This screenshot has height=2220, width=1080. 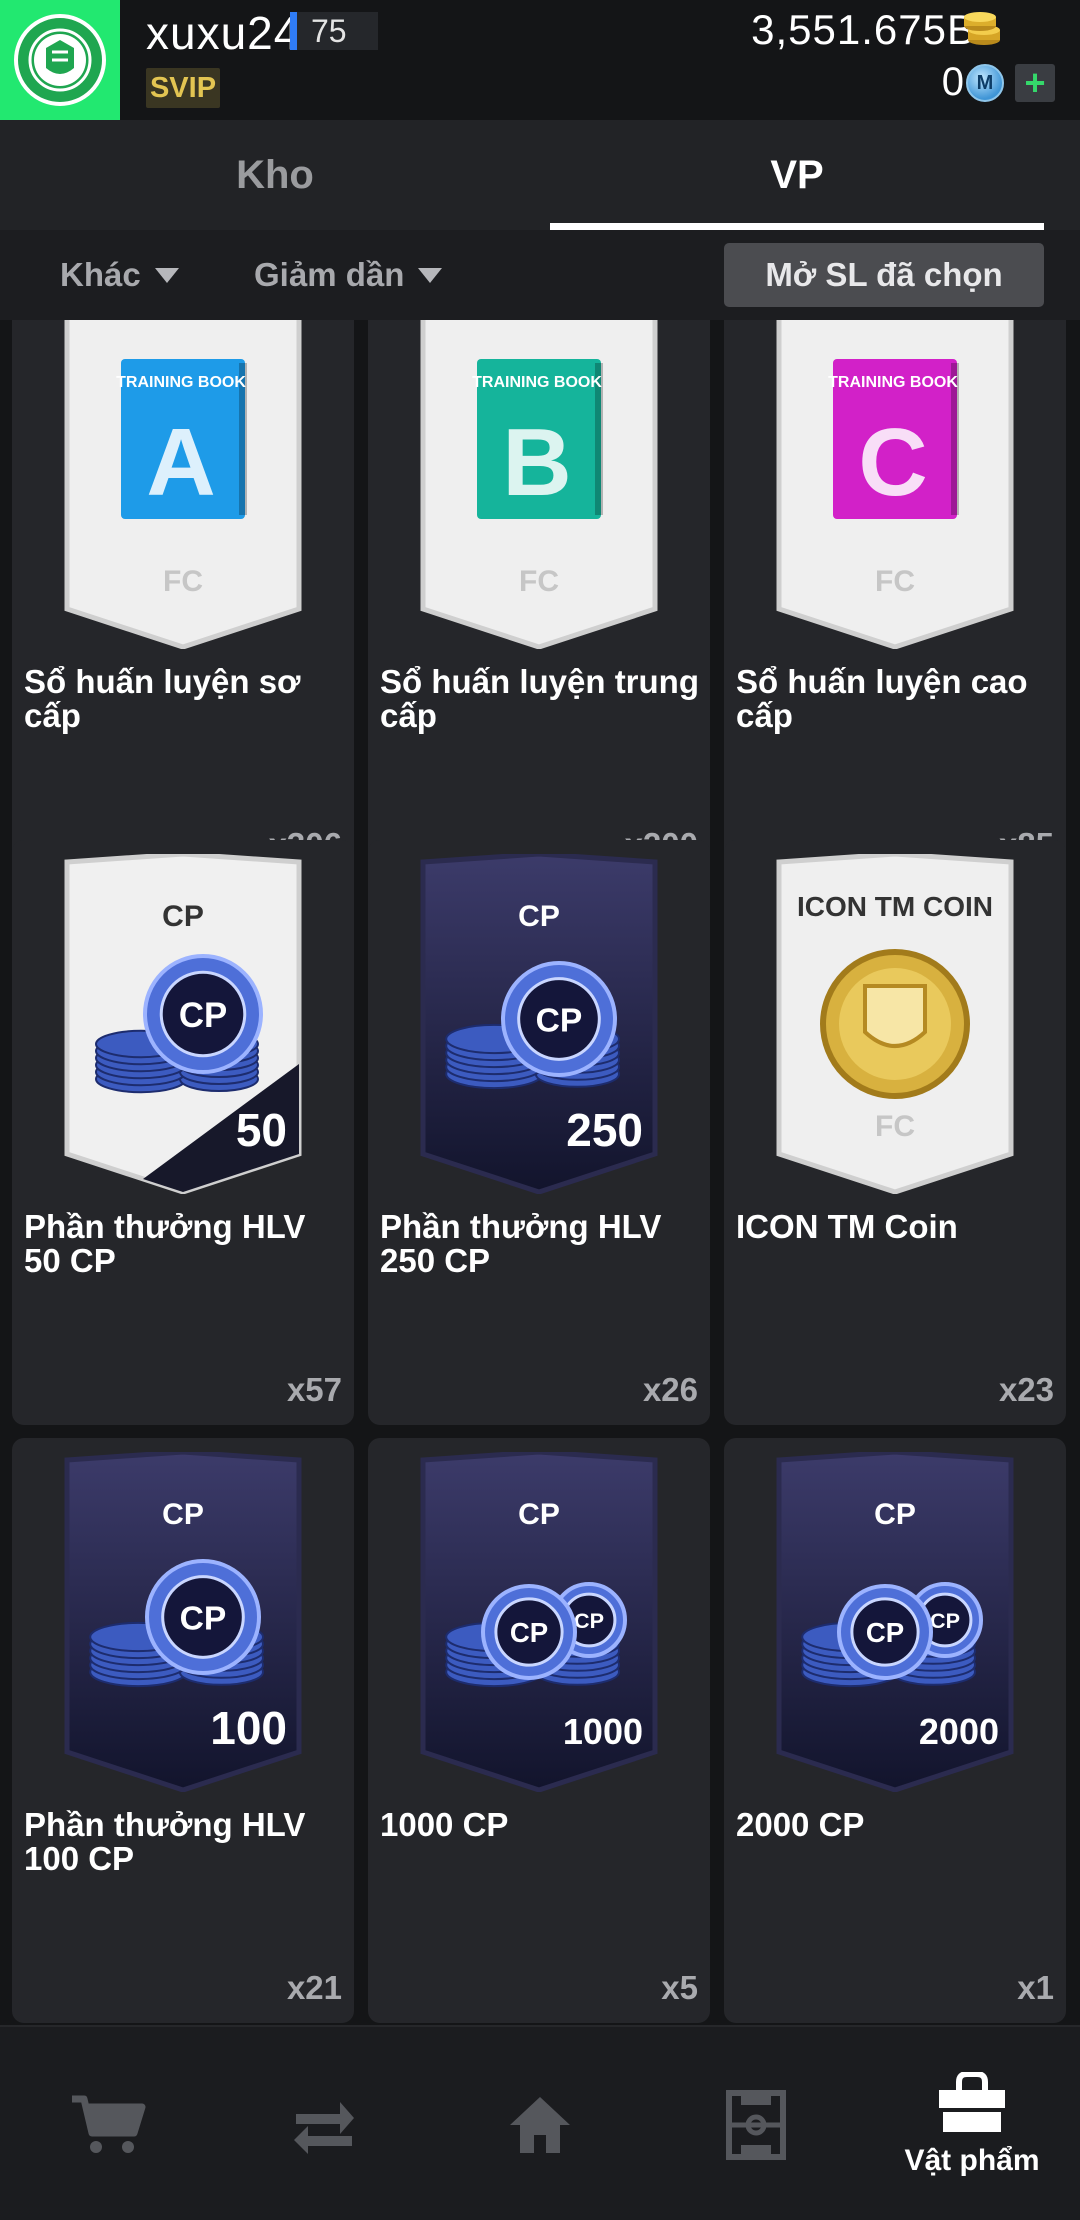 I want to click on username: xuxu24, so click(x=223, y=33).